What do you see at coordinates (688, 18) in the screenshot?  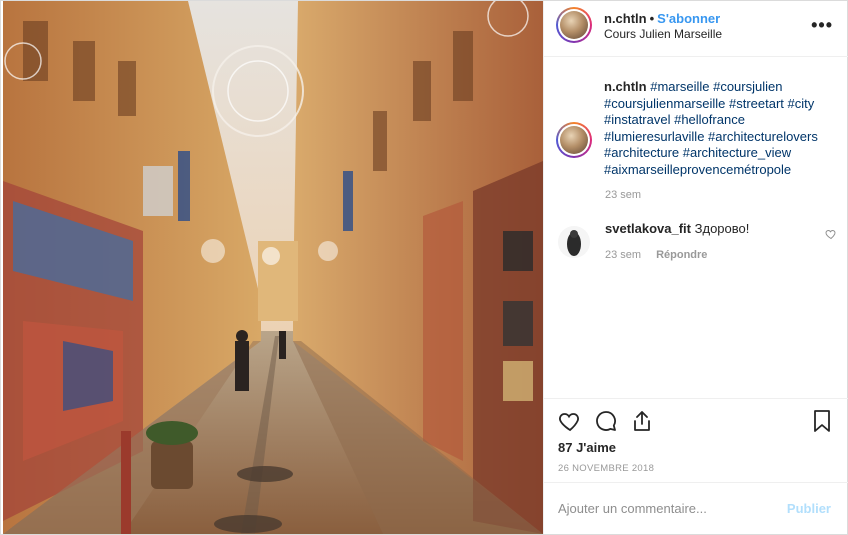 I see `follow-button: S'abonner` at bounding box center [688, 18].